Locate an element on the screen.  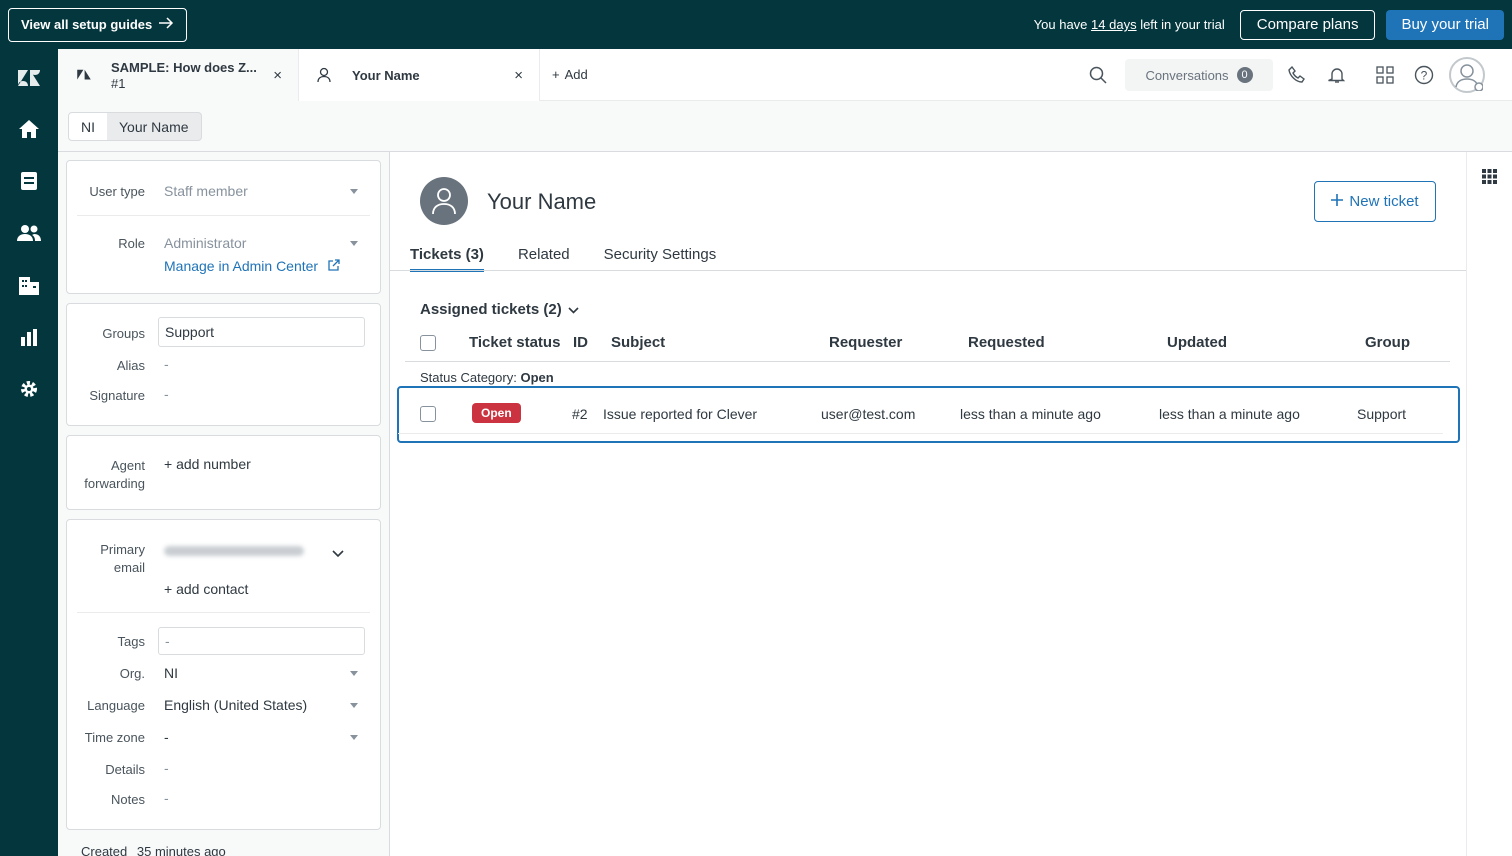
organizations-icon is located at coordinates (29, 285).